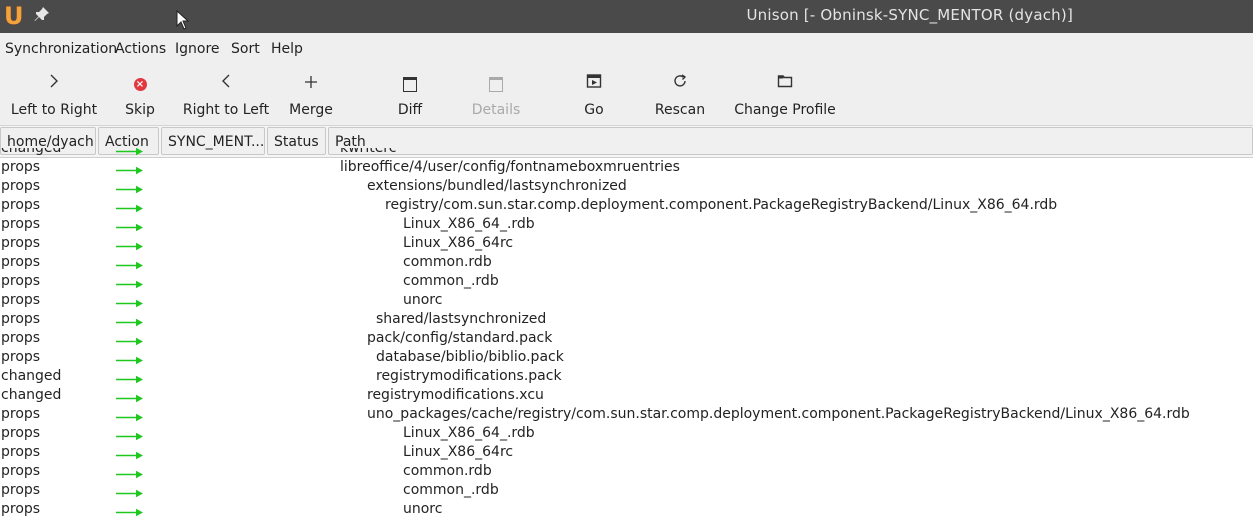 This screenshot has height=532, width=1253. Describe the element at coordinates (626, 395) in the screenshot. I see `table-row: changed registrymodifications.xcu` at that location.